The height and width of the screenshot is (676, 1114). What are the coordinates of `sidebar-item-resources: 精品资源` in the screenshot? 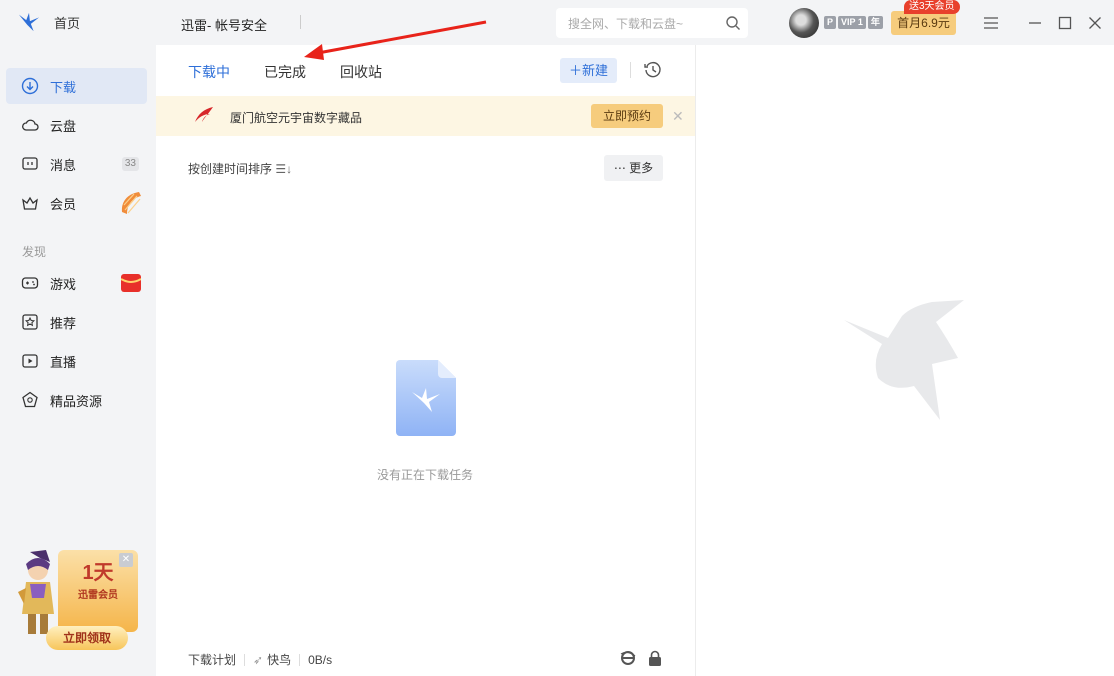 It's located at (76, 400).